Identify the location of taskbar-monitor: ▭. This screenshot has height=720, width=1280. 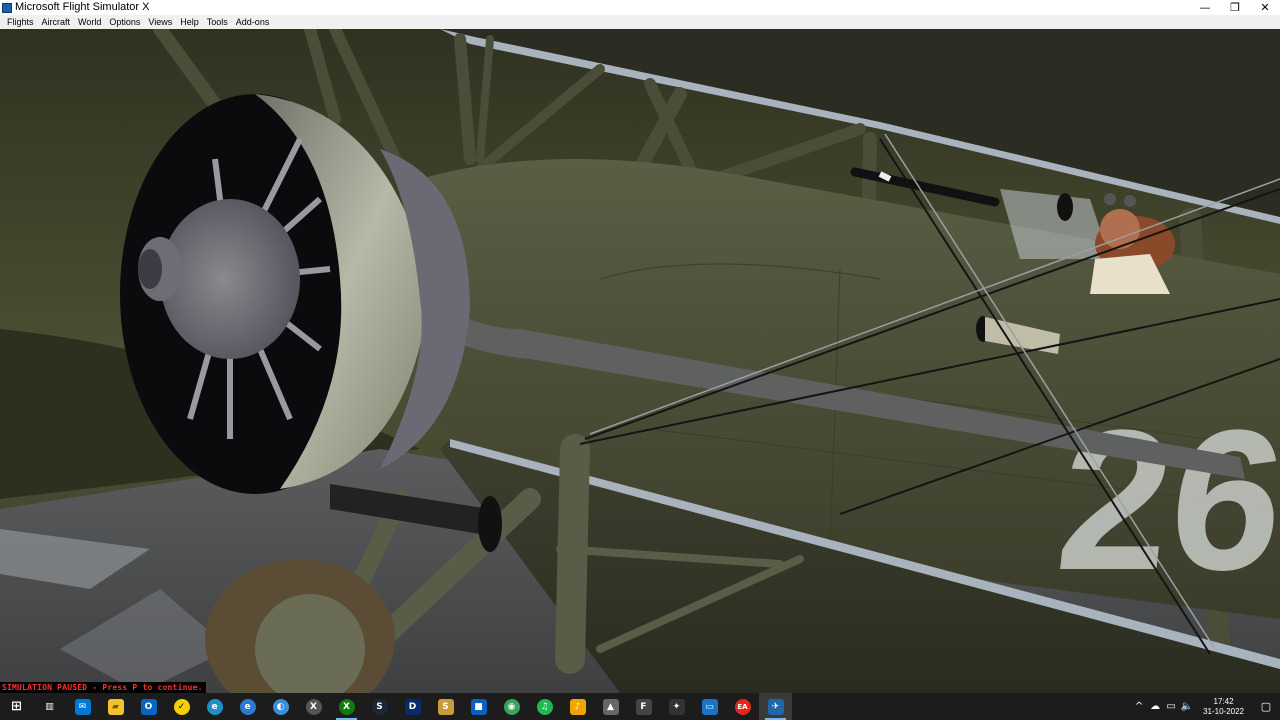
(709, 706).